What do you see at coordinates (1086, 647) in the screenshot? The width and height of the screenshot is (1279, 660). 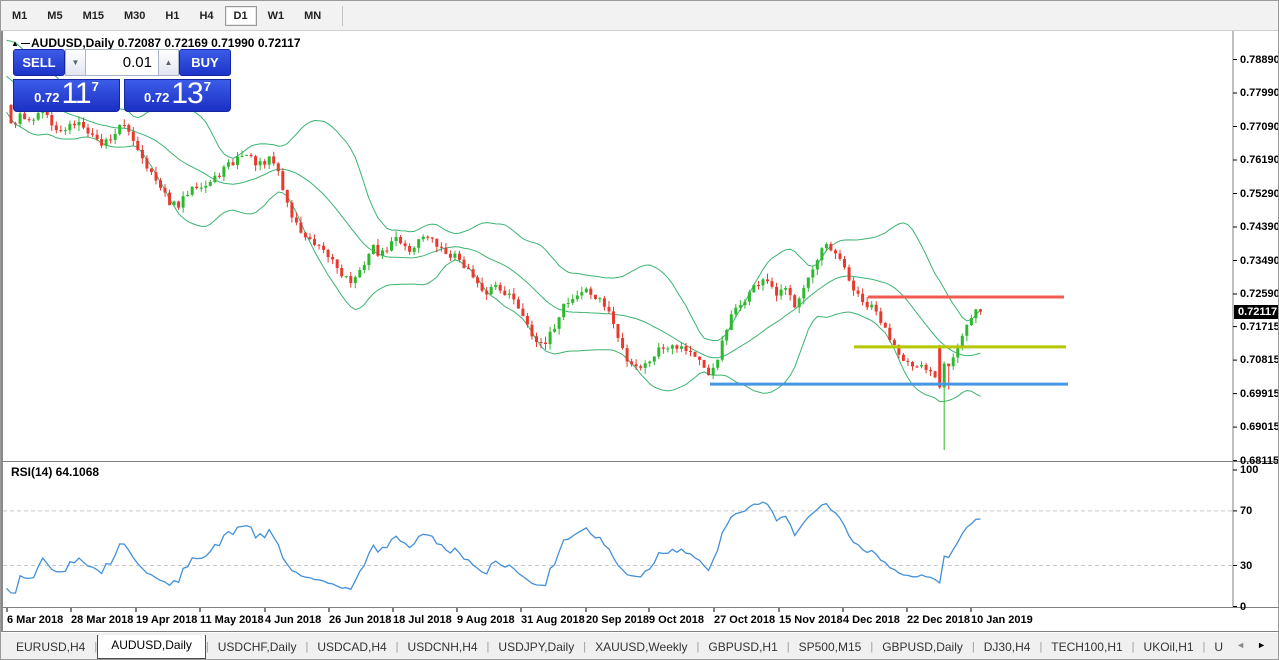 I see `symbol-tab-tech100-h1: TECH100,H1` at bounding box center [1086, 647].